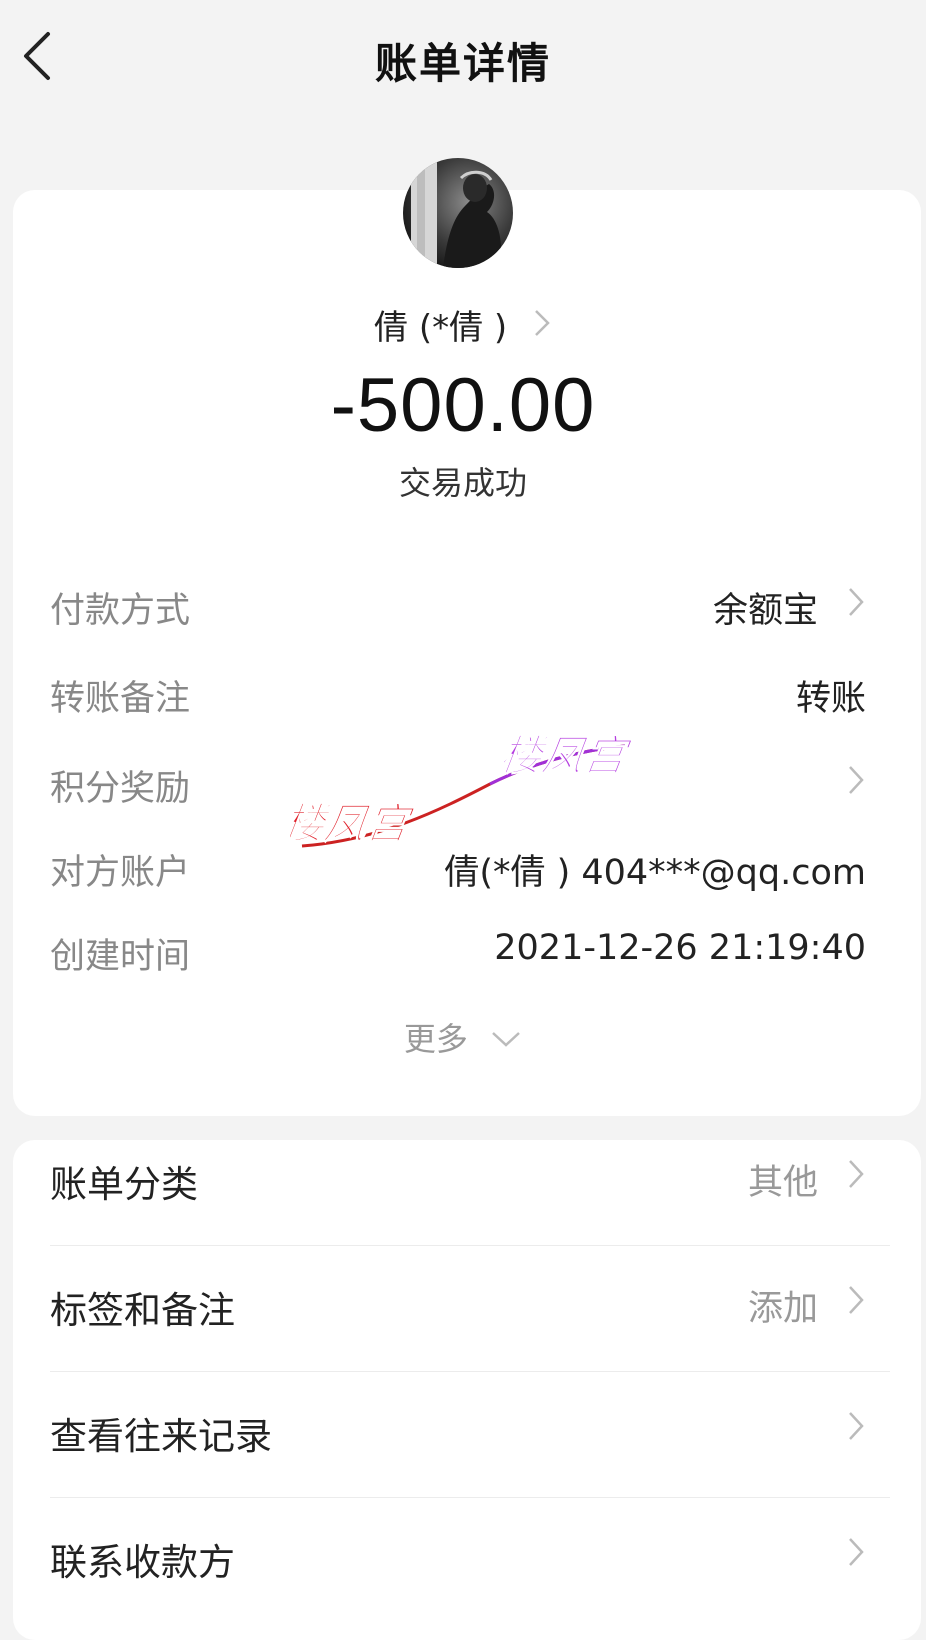 The image size is (926, 1640). I want to click on tags-notes-label: 标签和备注, so click(142, 1310).